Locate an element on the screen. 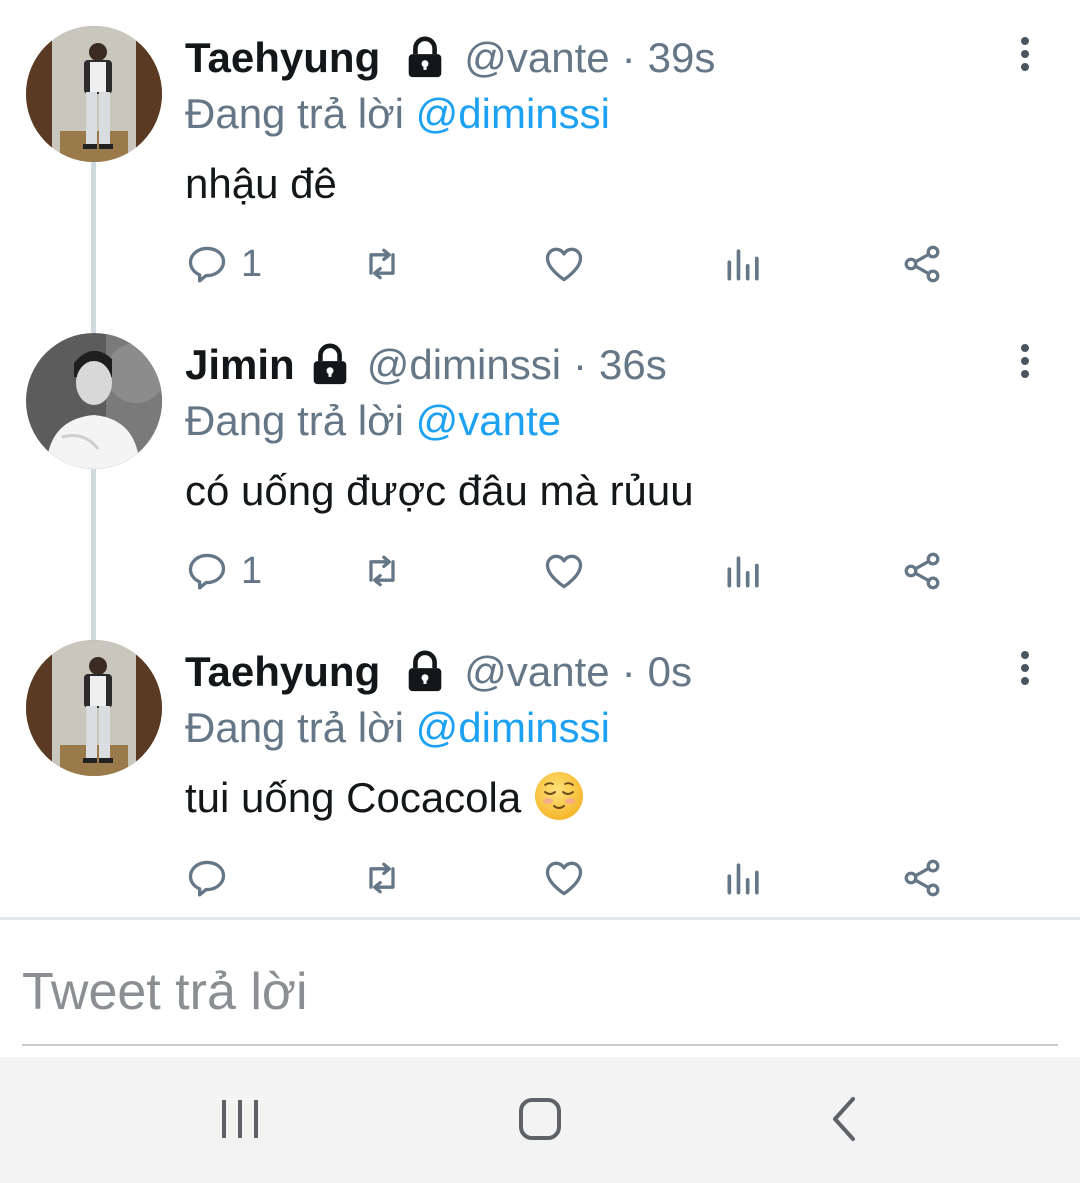 The image size is (1080, 1183). timestamp: 0s is located at coordinates (669, 671).